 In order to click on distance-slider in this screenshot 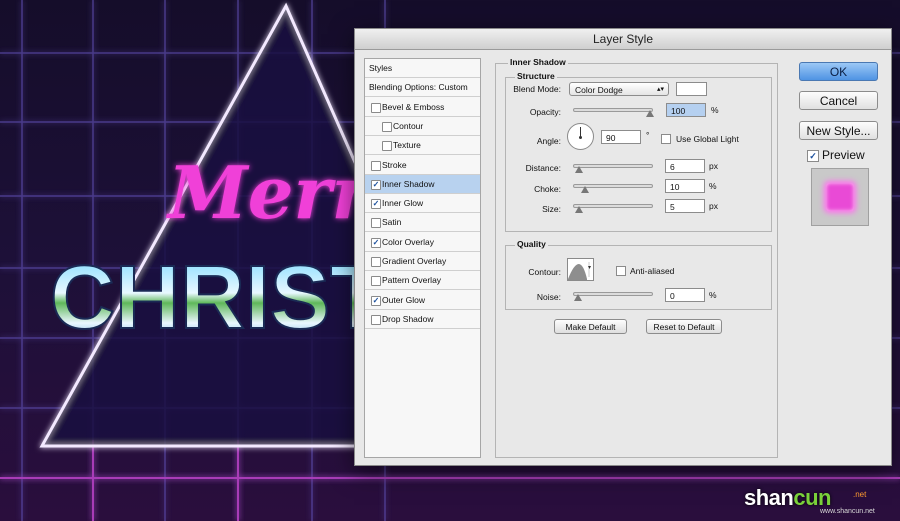, I will do `click(613, 168)`.